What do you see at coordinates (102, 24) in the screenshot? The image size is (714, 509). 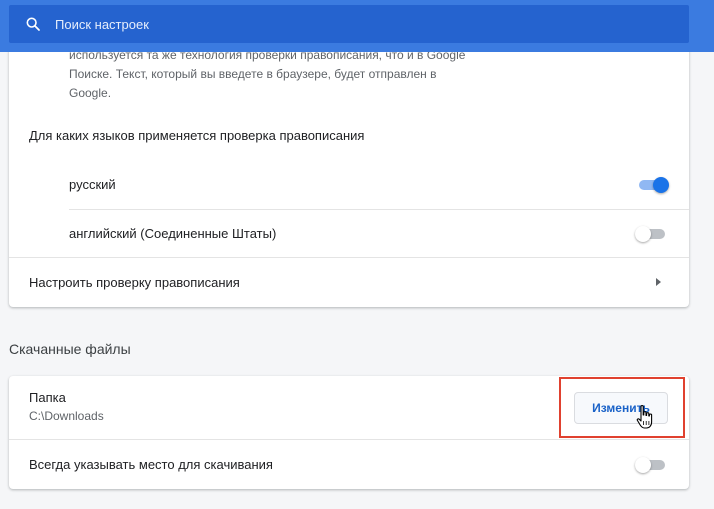 I see `search-input: Поиск настроек` at bounding box center [102, 24].